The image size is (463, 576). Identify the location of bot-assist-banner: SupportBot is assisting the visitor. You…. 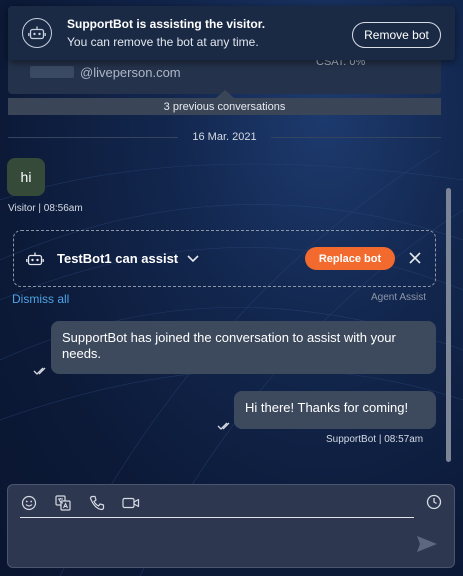
(231, 33).